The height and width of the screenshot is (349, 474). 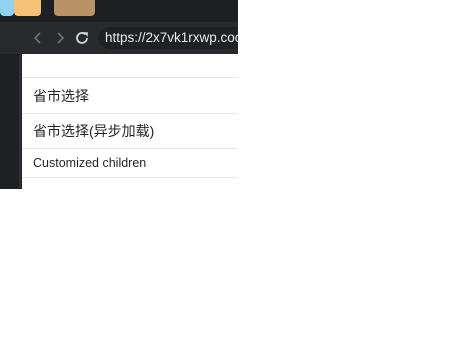 I want to click on chevron-right-icon, so click(x=61, y=38).